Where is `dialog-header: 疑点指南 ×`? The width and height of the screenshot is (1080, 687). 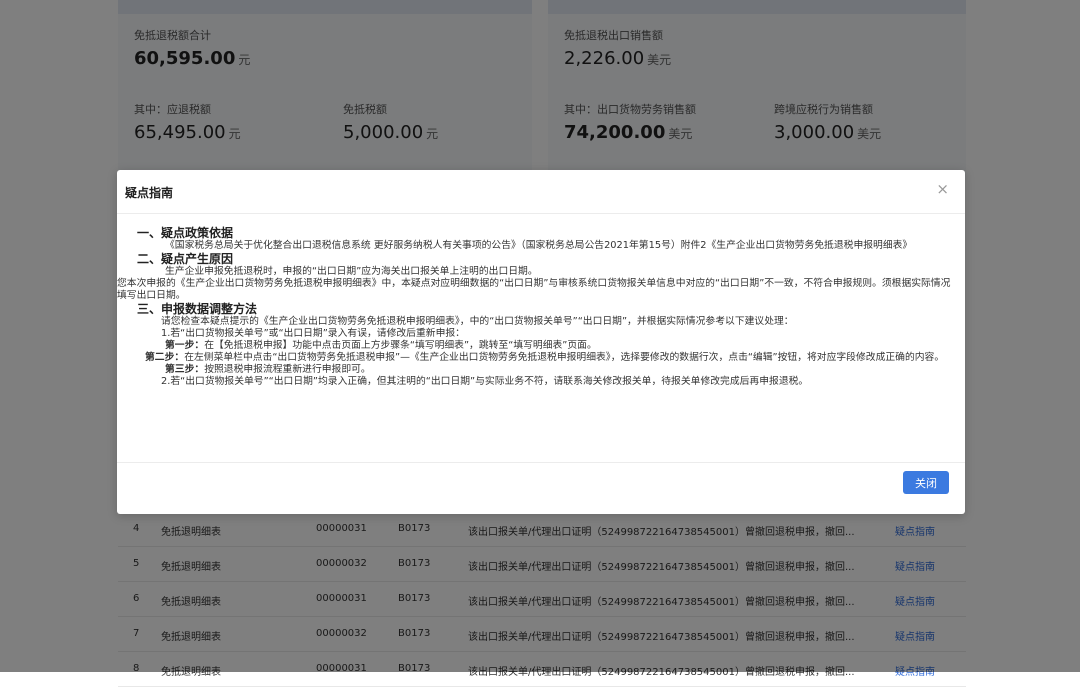
dialog-header: 疑点指南 × is located at coordinates (541, 192).